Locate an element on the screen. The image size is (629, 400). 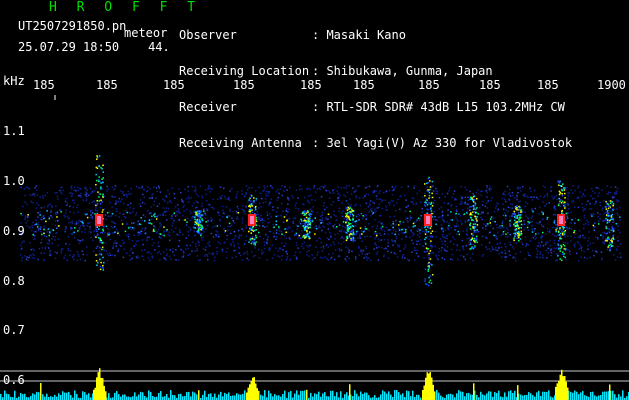
activity-peak is located at coordinates (254, 388).